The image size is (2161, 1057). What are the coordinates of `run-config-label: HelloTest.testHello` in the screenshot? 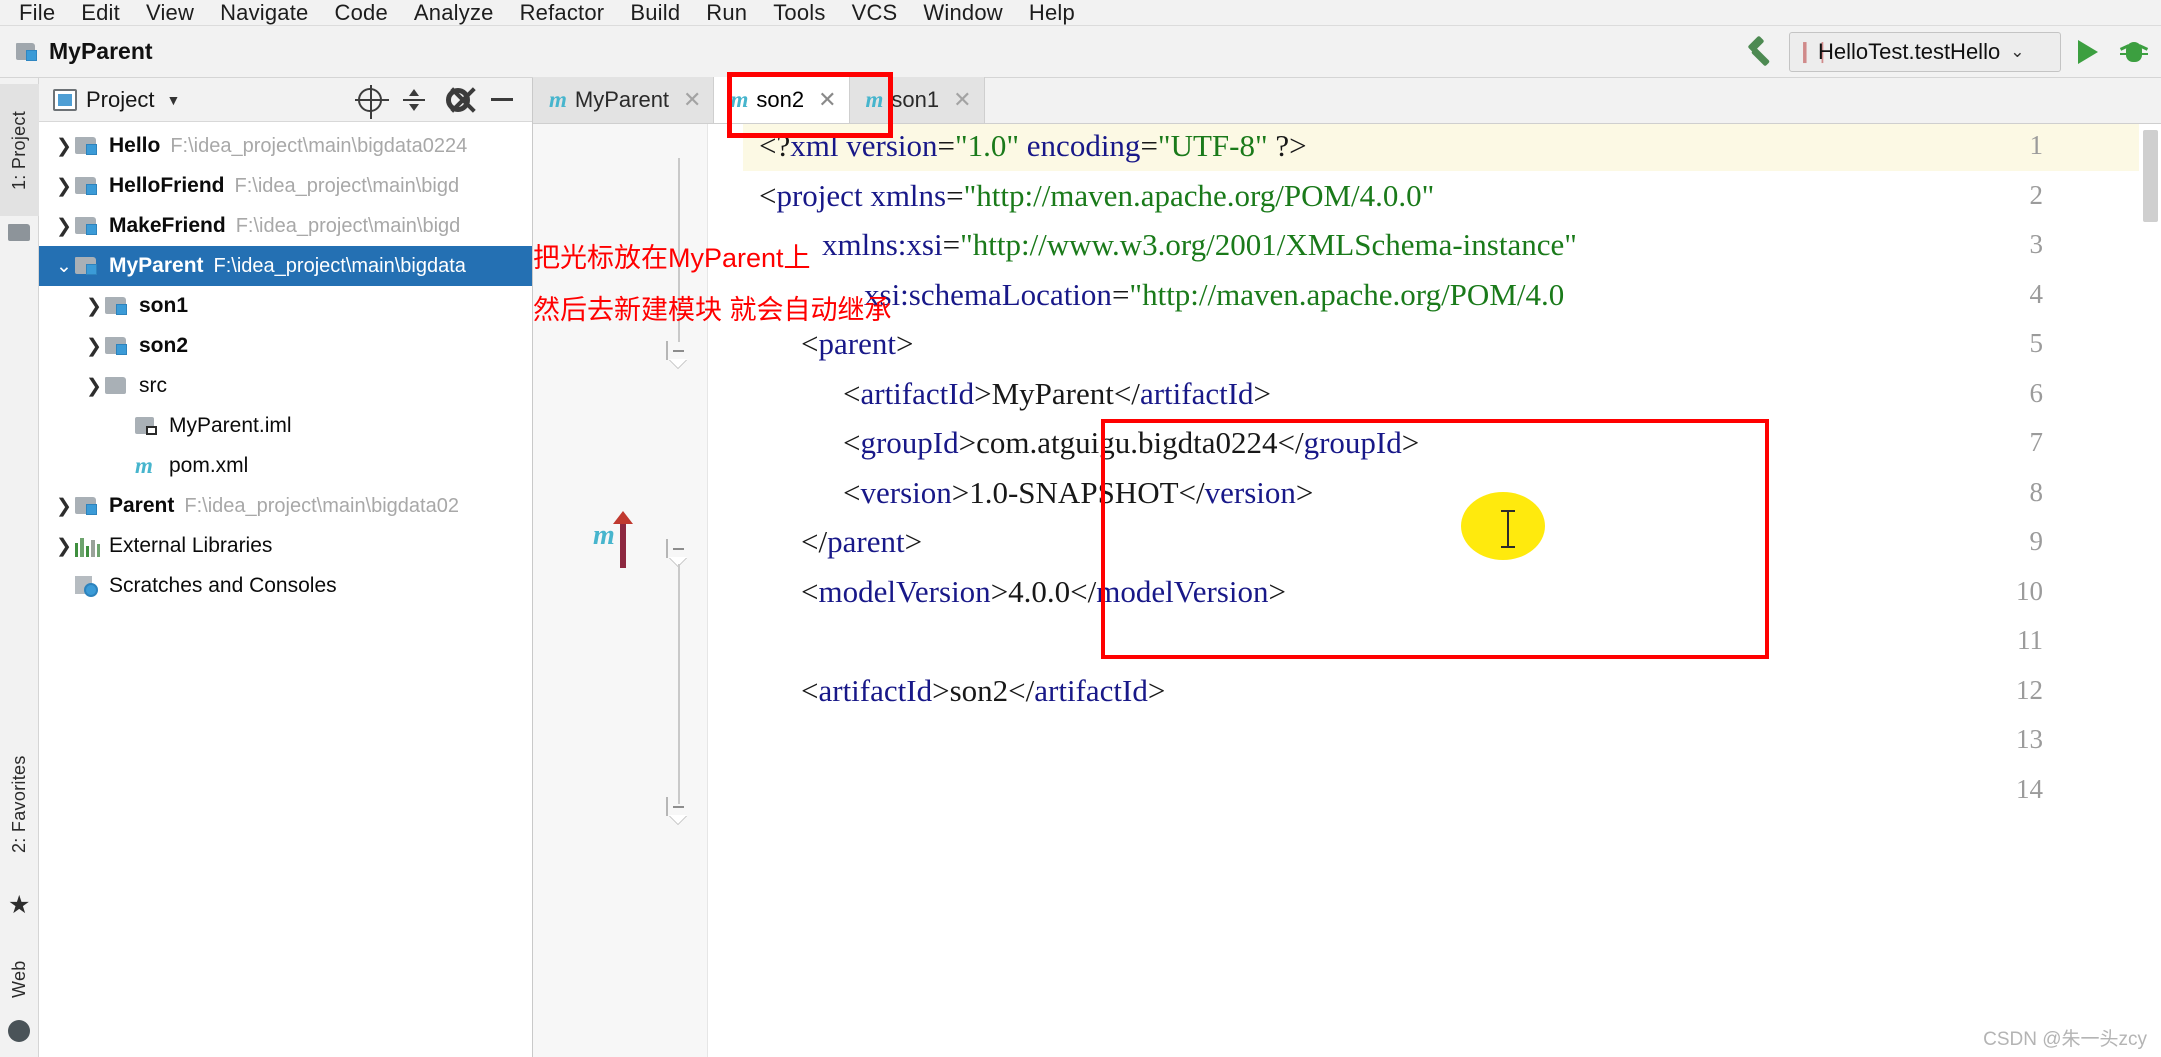 It's located at (1909, 51).